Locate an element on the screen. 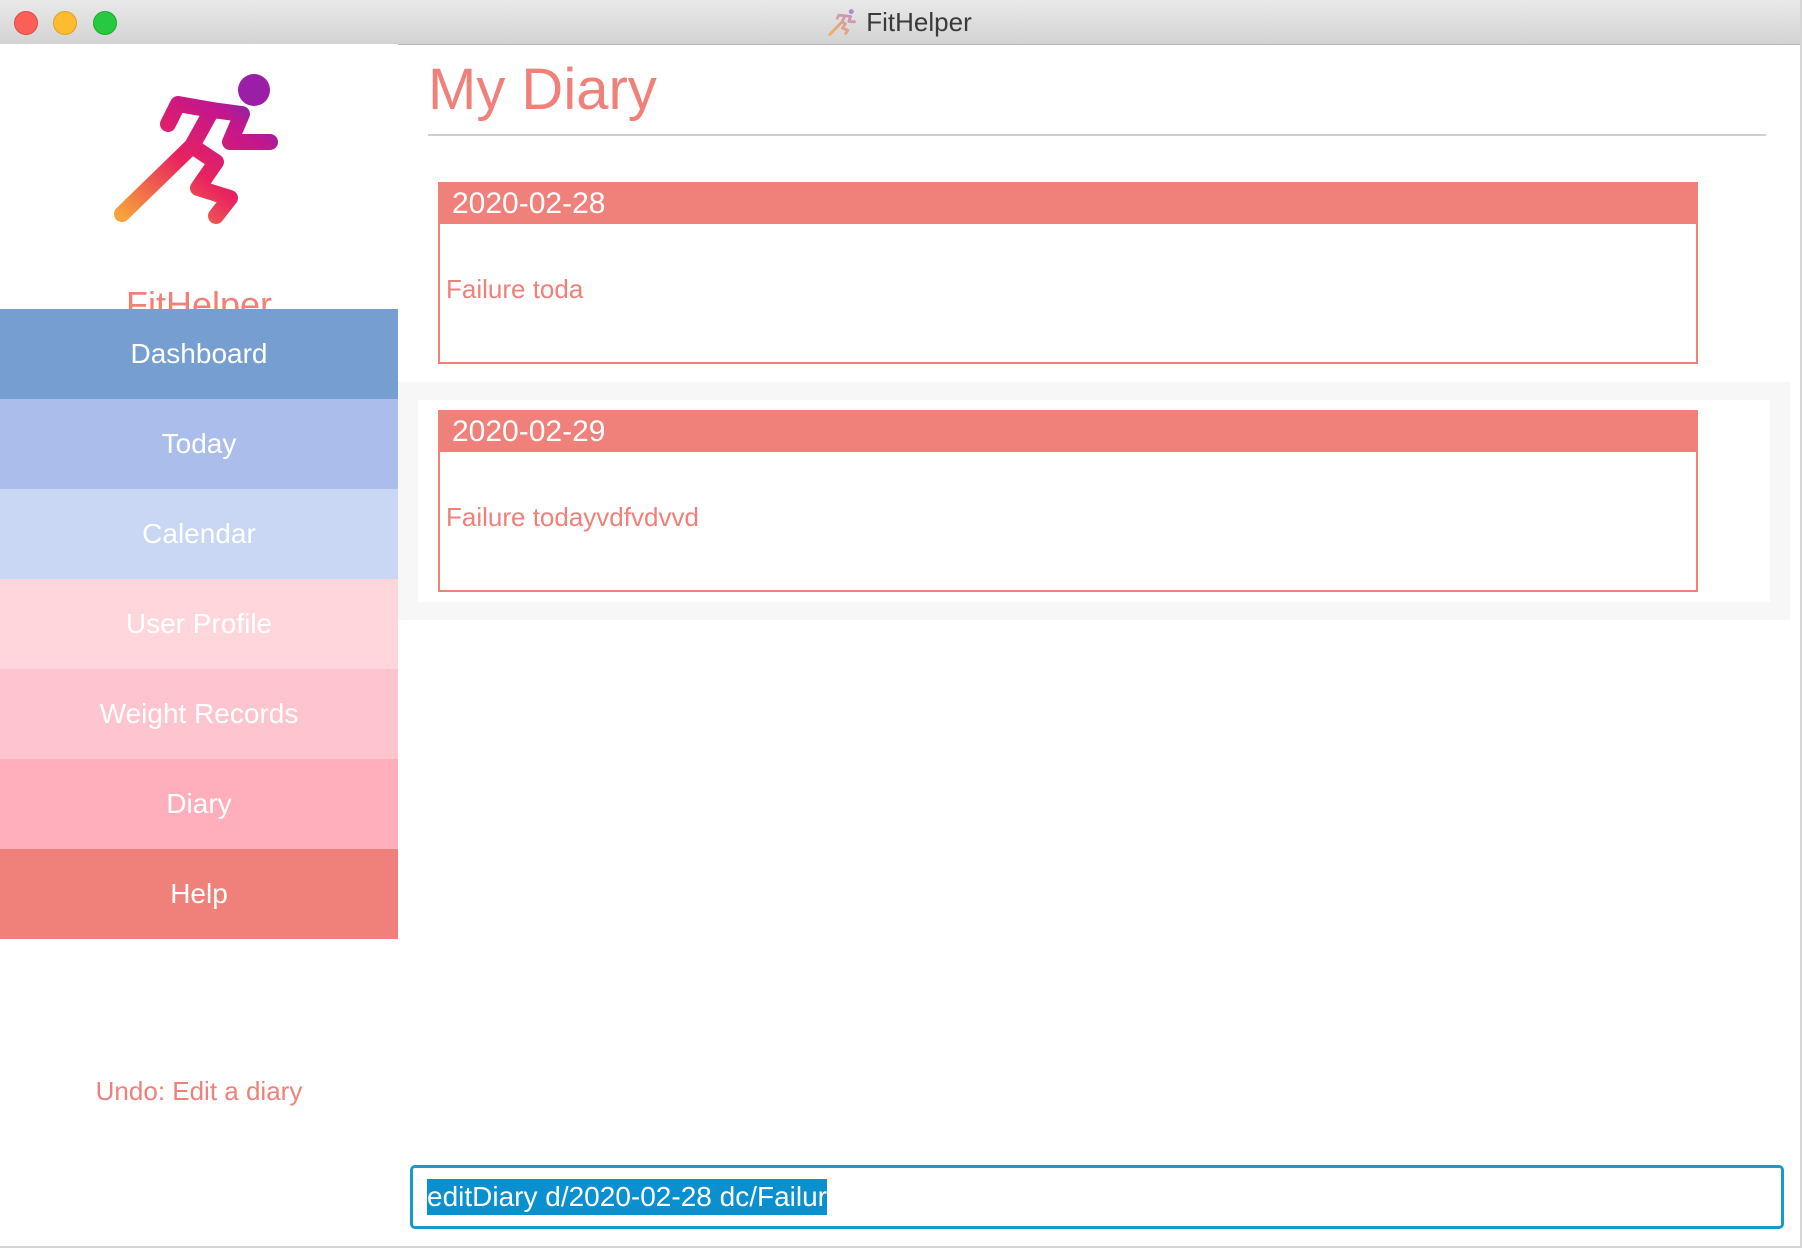  sidebar-item-label: User Profile is located at coordinates (199, 623).